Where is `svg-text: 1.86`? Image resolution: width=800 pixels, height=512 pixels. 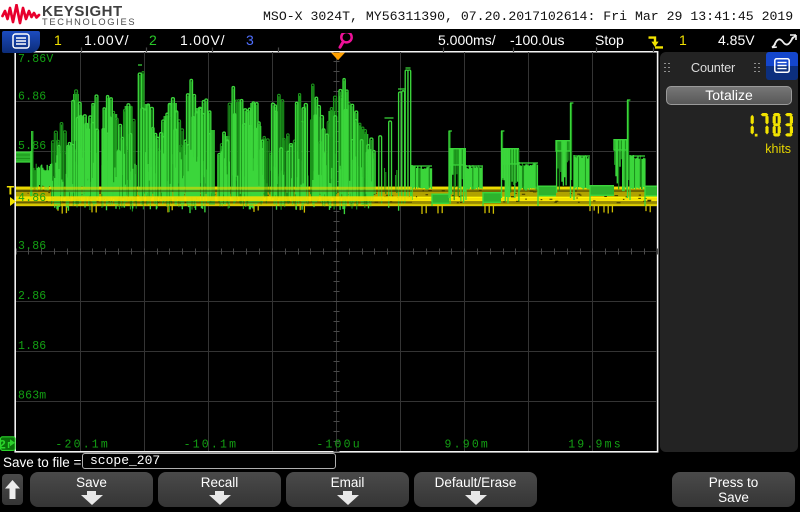
svg-text: 1.86 is located at coordinates (32, 346).